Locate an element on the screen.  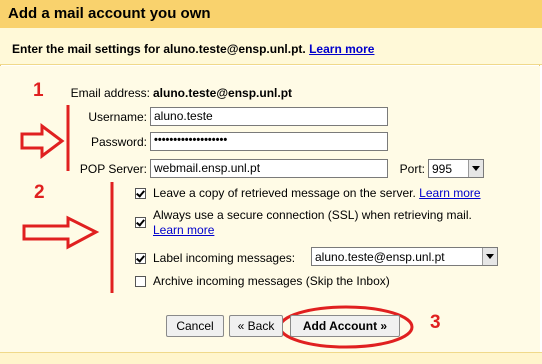
ssl-learn-more-link: Learn more is located at coordinates (183, 230).